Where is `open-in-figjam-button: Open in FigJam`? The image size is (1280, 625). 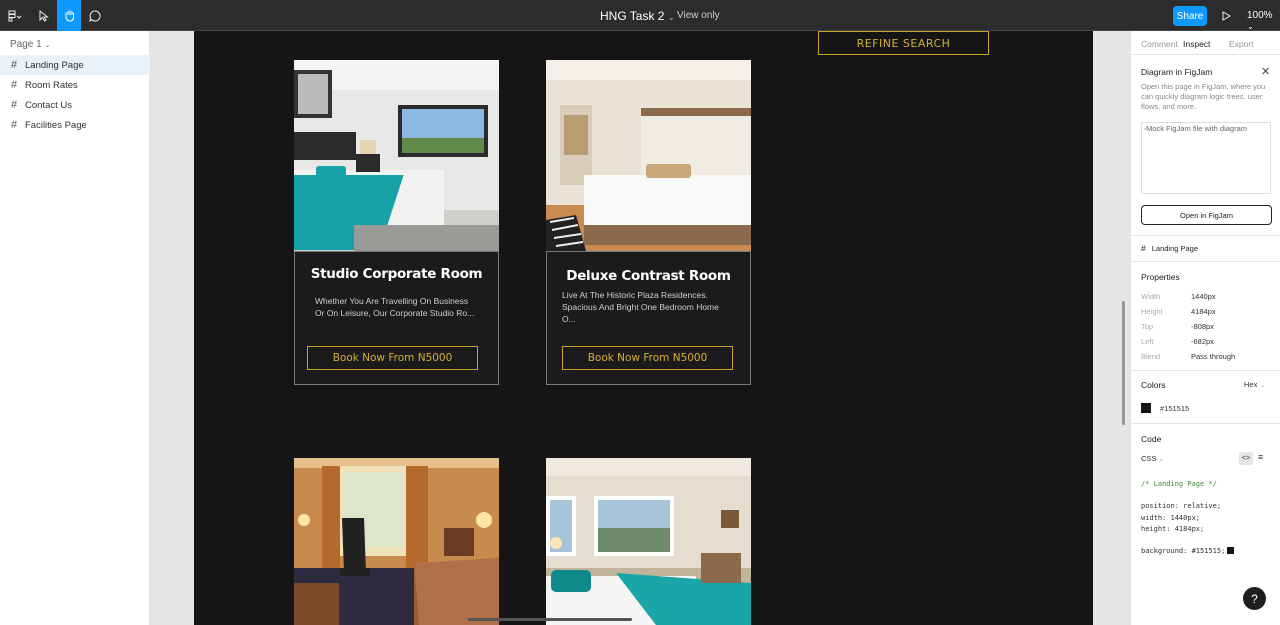
open-in-figjam-button: Open in FigJam is located at coordinates (1206, 215).